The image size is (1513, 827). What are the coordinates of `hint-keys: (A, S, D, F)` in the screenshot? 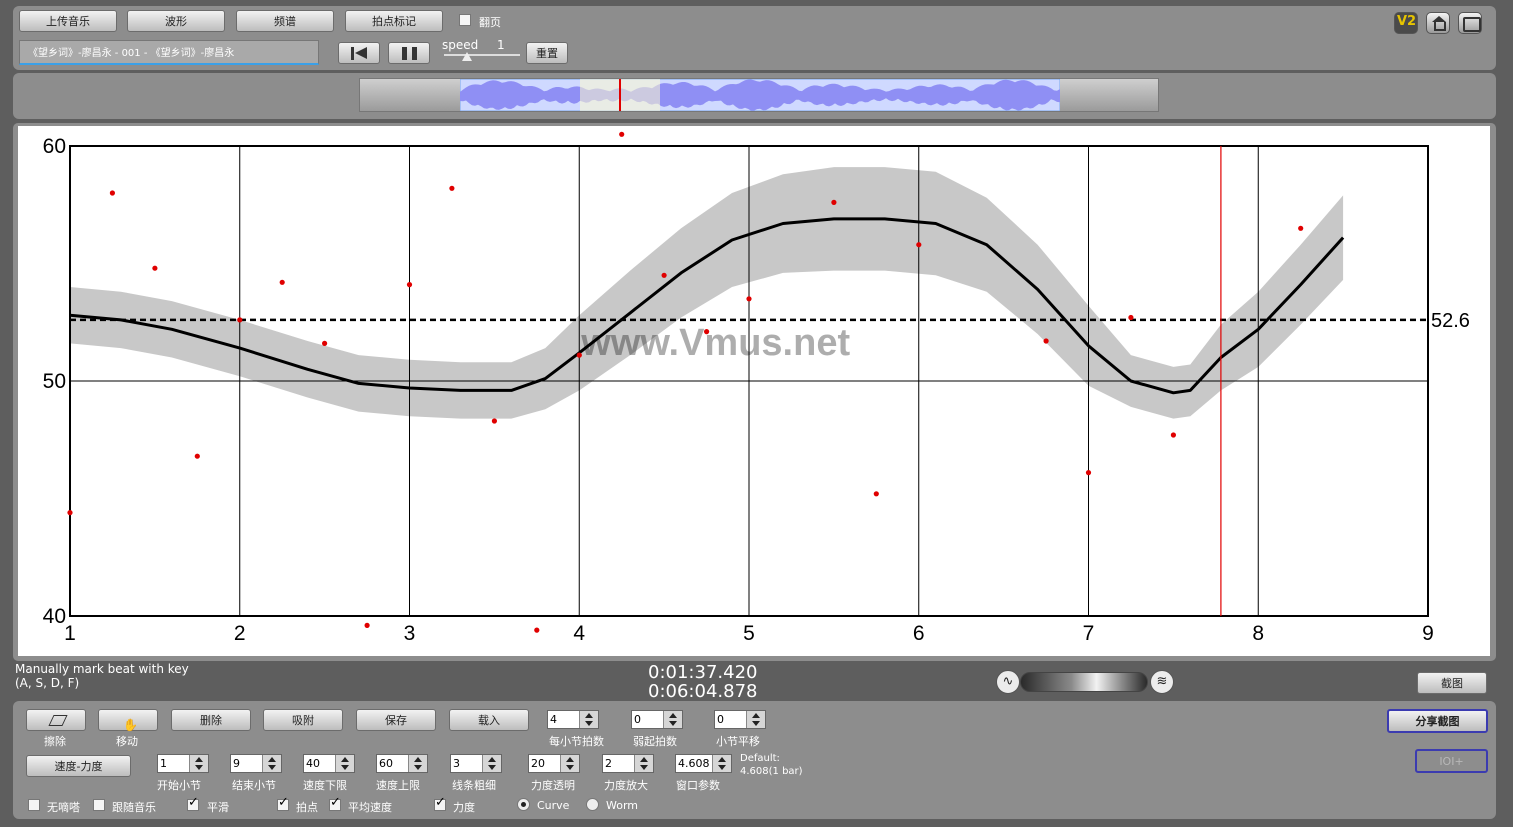 It's located at (47, 683).